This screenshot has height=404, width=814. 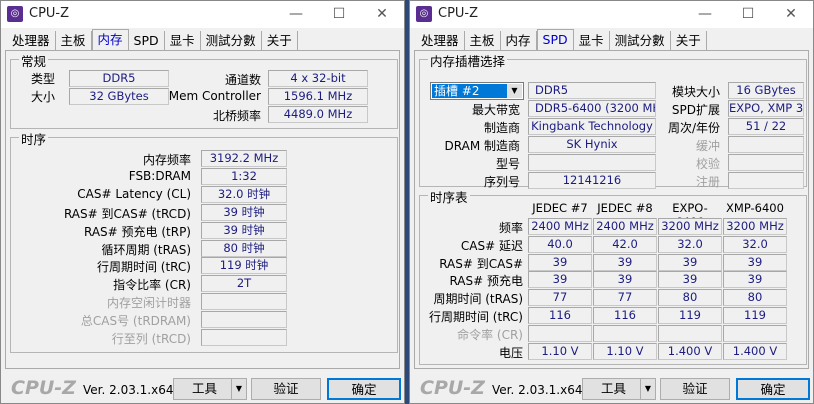 I want to click on spd-left-label: 制造商, so click(x=501, y=128).